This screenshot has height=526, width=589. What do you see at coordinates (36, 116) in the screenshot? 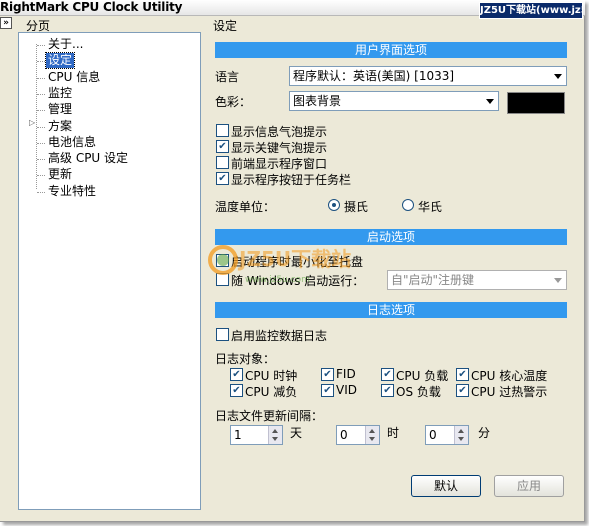
I see `tree-guide` at bounding box center [36, 116].